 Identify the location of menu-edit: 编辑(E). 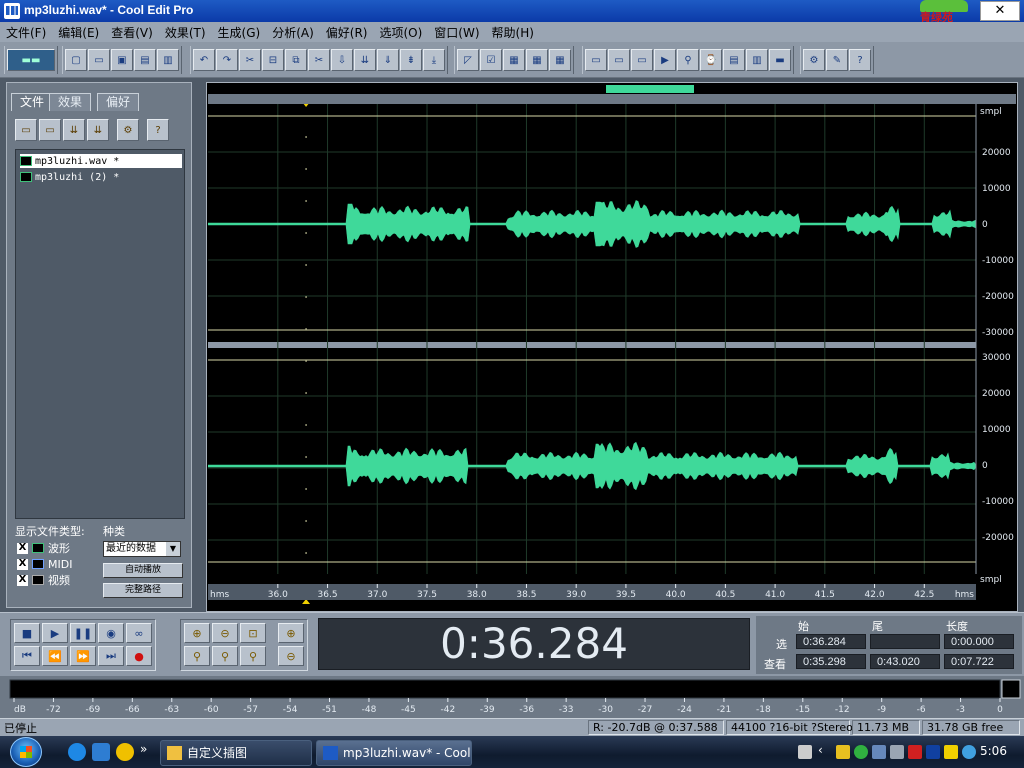
(78, 32).